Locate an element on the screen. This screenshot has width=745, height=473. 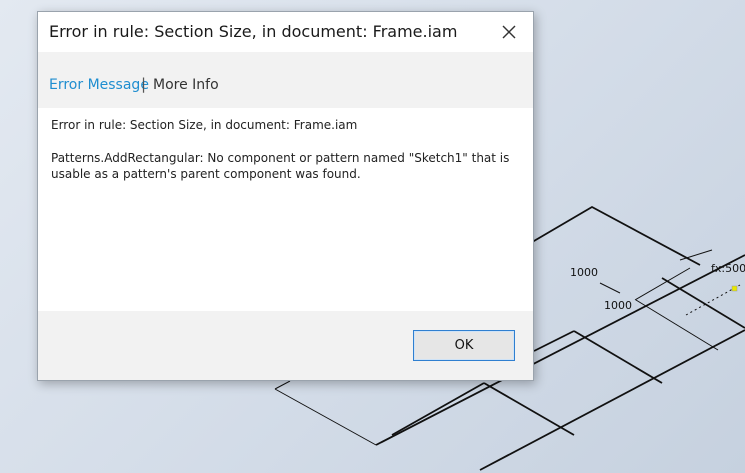
dialog-footer: OK is located at coordinates (285, 345).